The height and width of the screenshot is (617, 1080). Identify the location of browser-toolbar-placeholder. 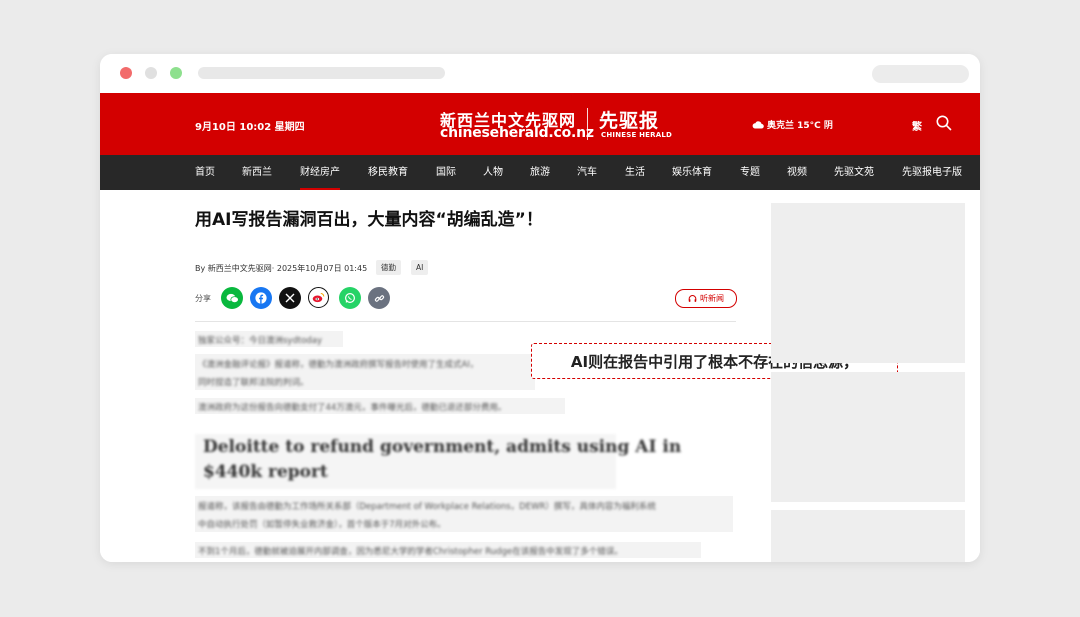
(920, 74).